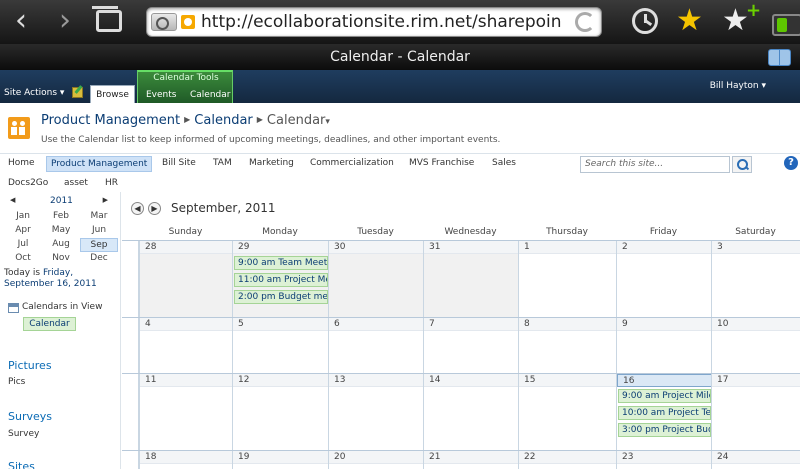 The width and height of the screenshot is (800, 469). Describe the element at coordinates (223, 120) in the screenshot. I see `breadcrumb-list: Calendar` at that location.